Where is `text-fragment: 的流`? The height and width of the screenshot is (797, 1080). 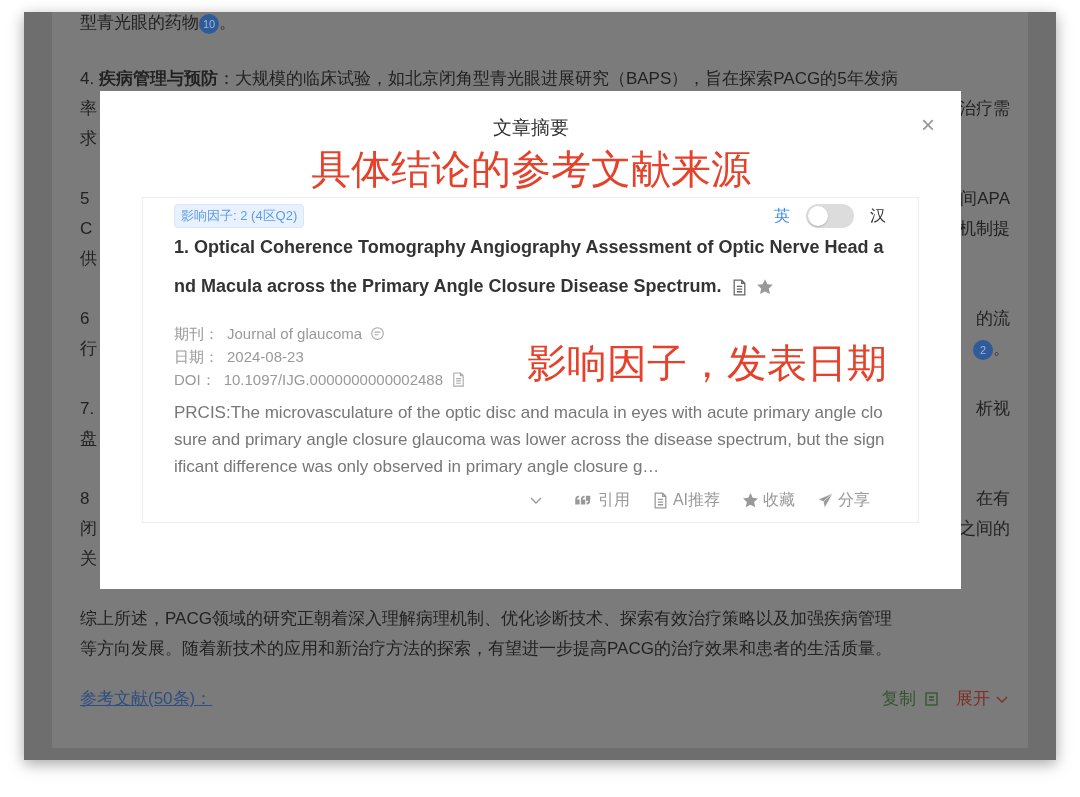 text-fragment: 的流 is located at coordinates (993, 318).